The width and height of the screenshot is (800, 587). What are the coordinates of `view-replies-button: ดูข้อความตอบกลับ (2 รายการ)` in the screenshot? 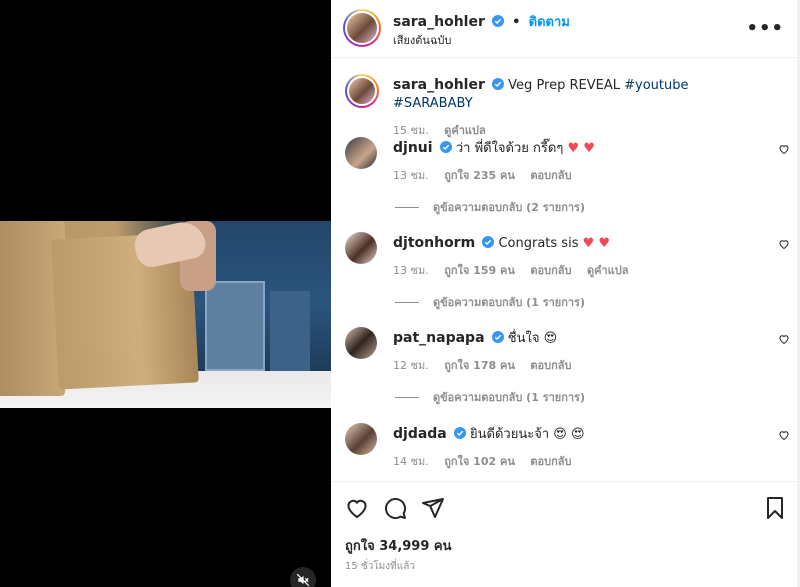 It's located at (490, 207).